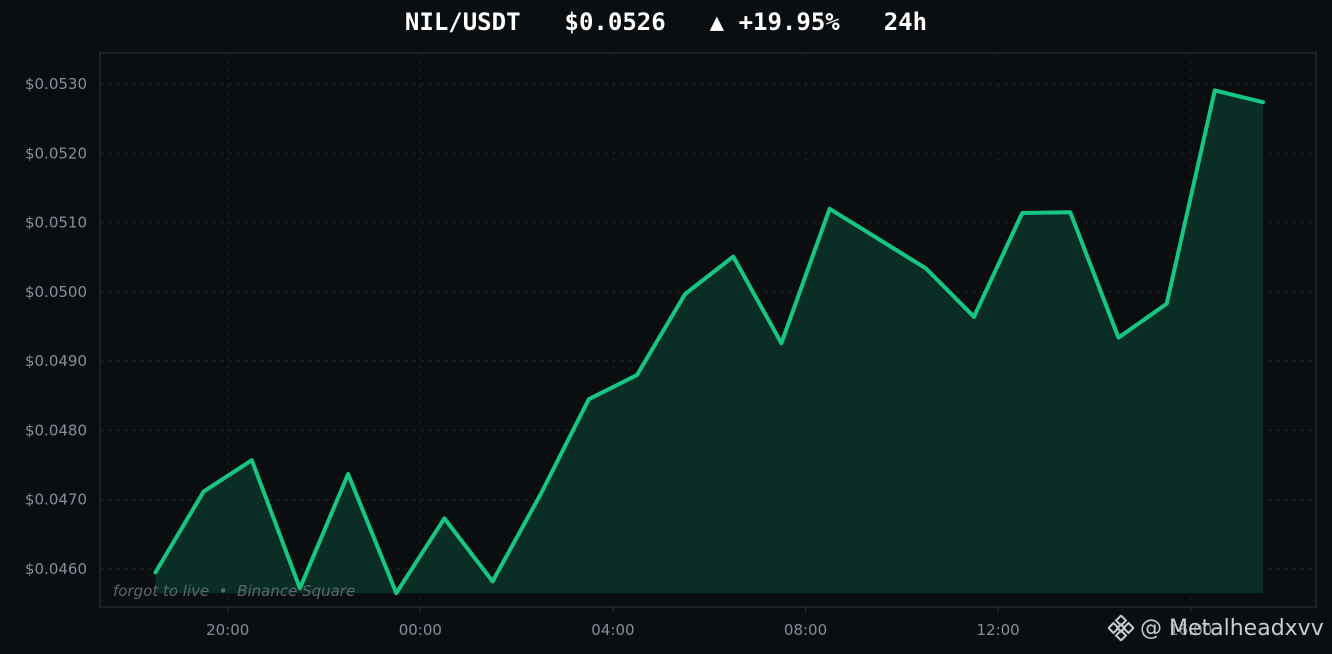  What do you see at coordinates (234, 591) in the screenshot?
I see `credit-text: forgot to live • Binance Square` at bounding box center [234, 591].